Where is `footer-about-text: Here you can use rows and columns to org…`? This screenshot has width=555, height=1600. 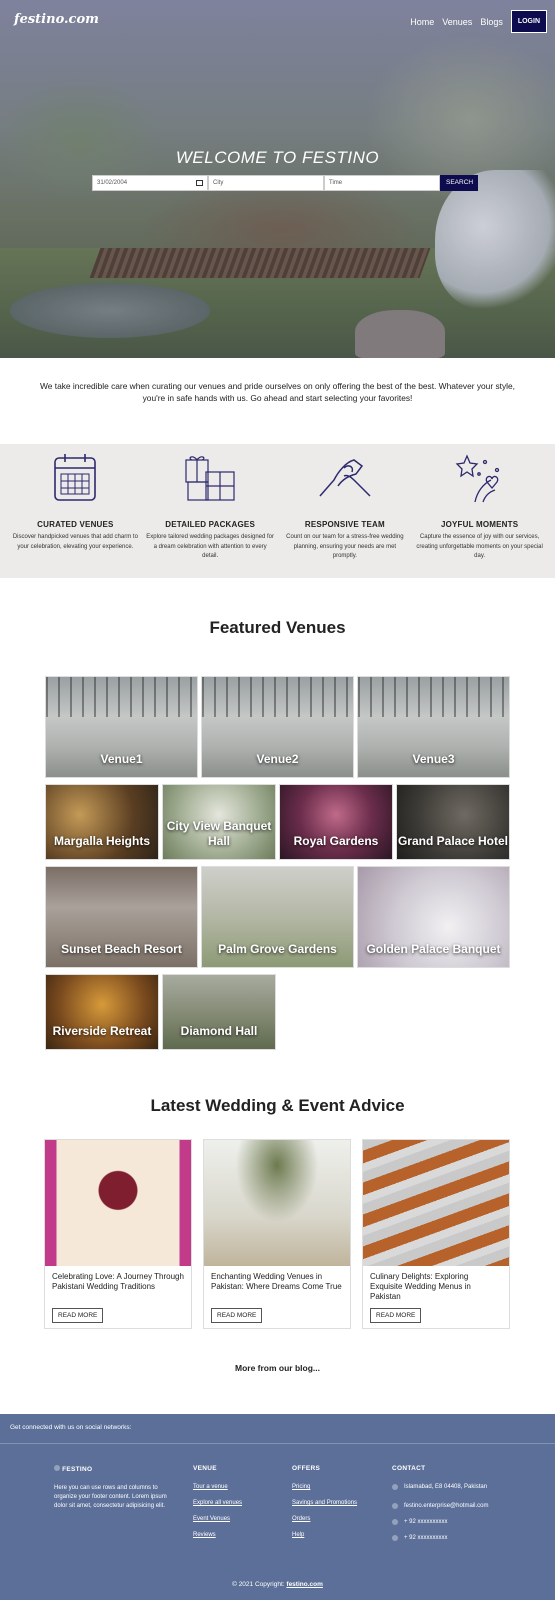
footer-about-text: Here you can use rows and columns to org… is located at coordinates (110, 1497).